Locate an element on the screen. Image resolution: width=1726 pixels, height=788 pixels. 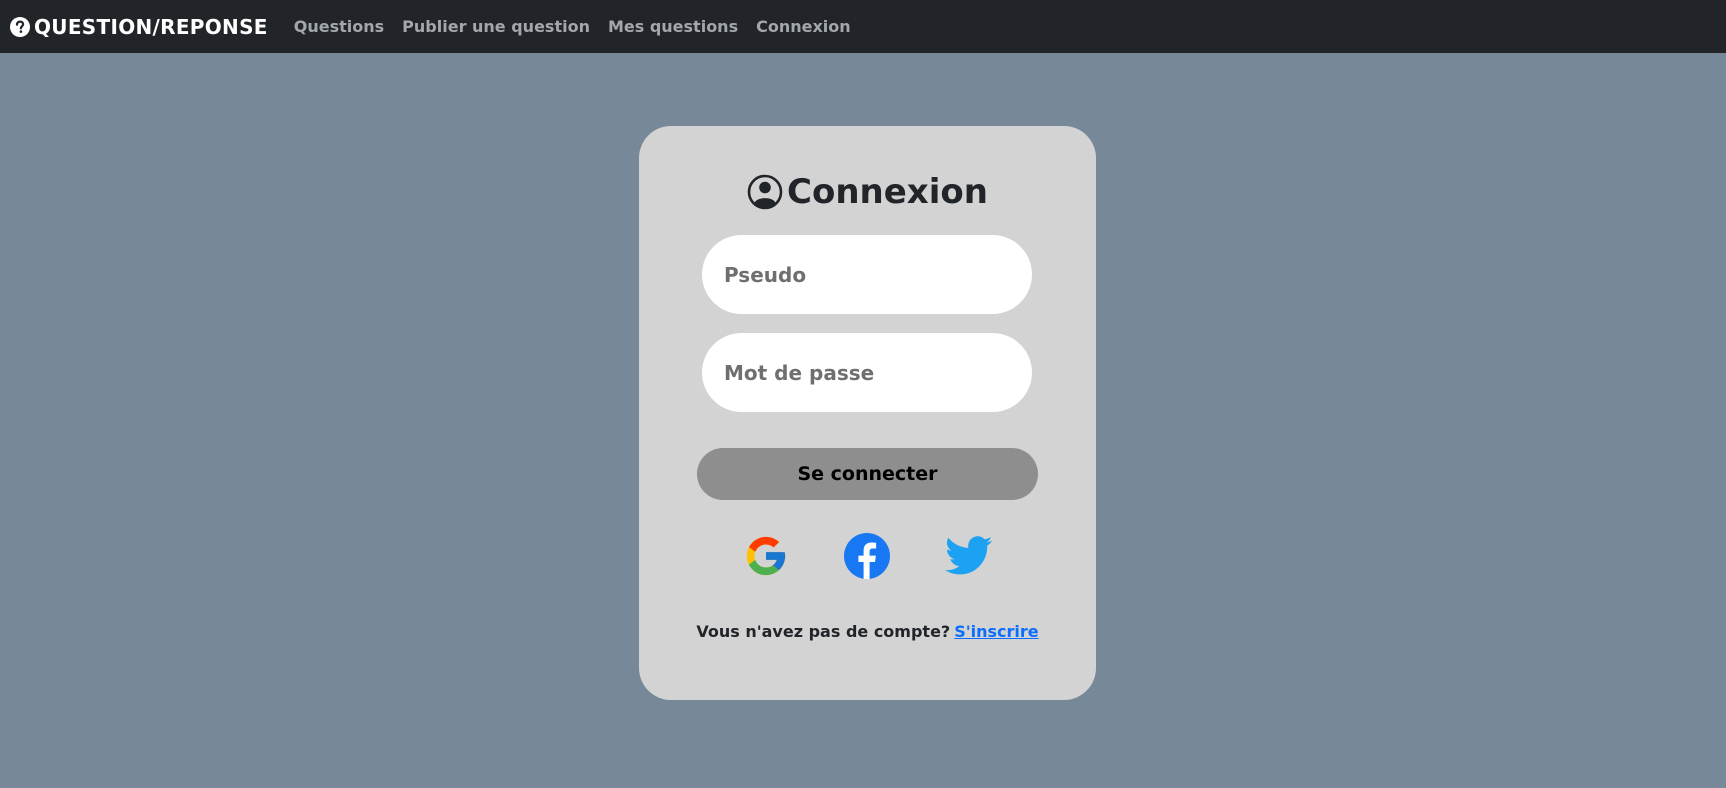
google-login-button is located at coordinates (766, 558).